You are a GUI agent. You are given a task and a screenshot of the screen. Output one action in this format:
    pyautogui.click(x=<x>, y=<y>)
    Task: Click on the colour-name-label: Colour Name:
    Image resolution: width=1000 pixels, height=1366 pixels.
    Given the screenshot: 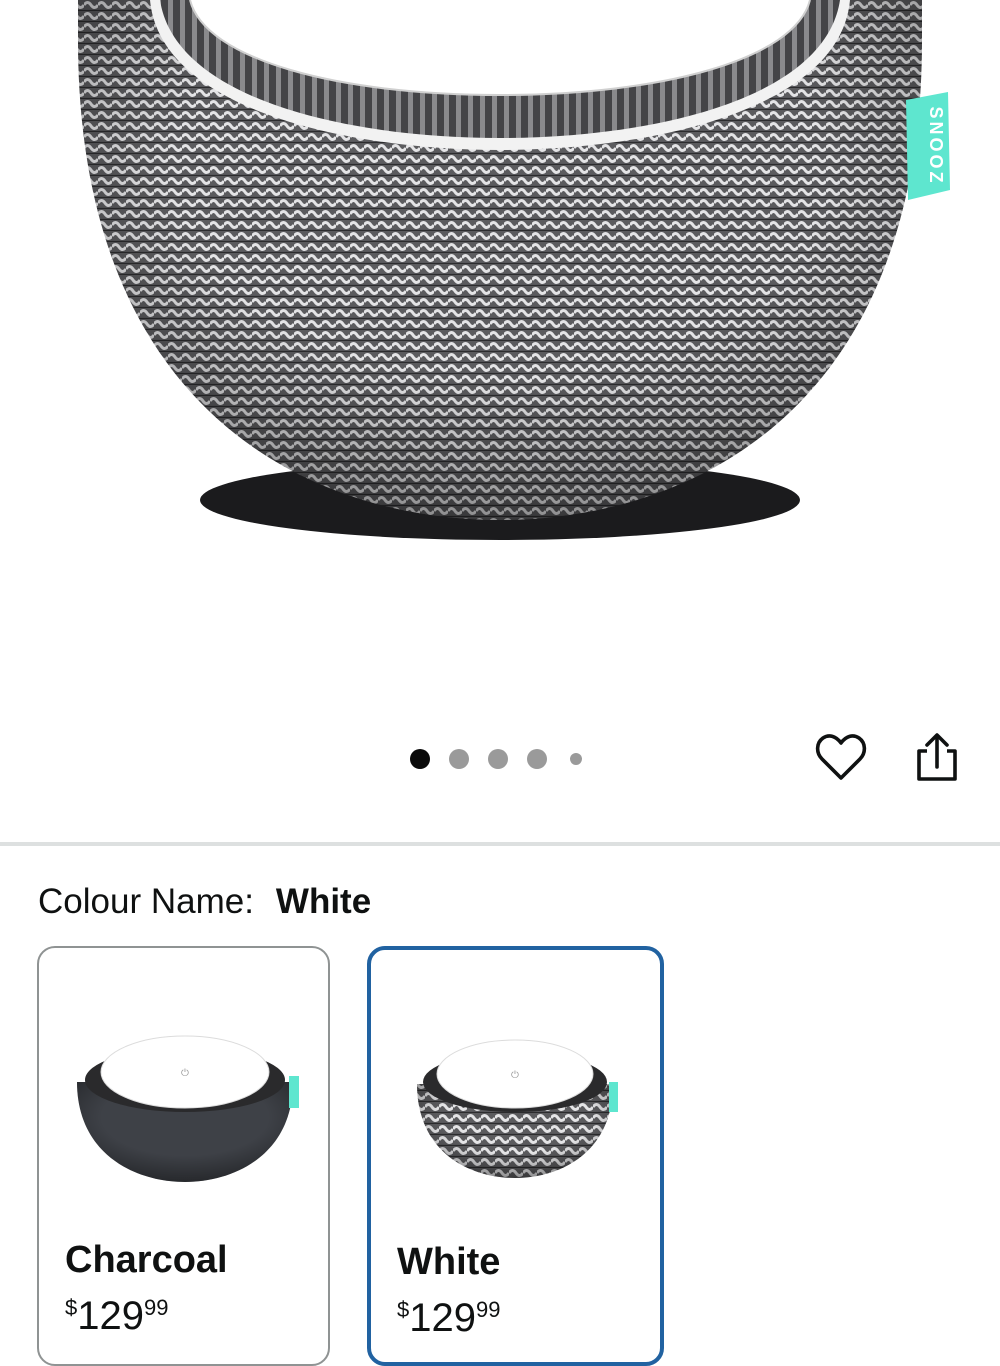 What is the action you would take?
    pyautogui.click(x=146, y=901)
    